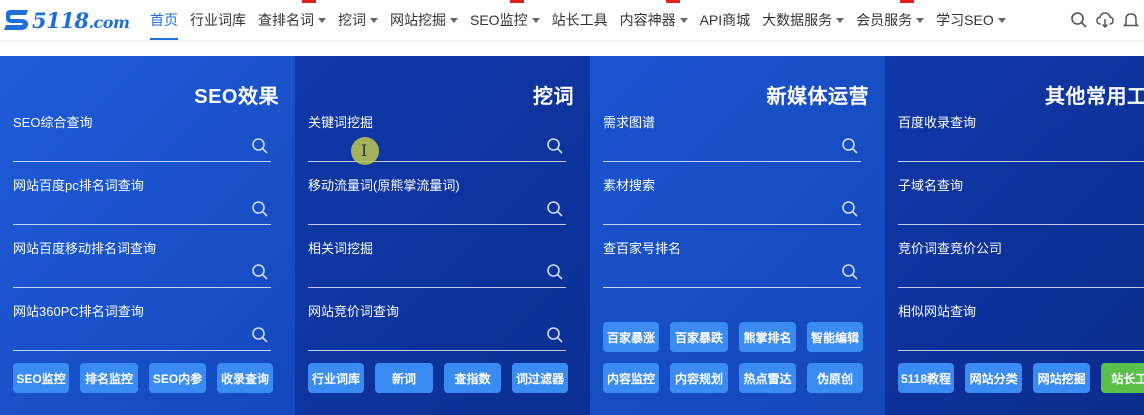  What do you see at coordinates (336, 378) in the screenshot?
I see `industry-lexicon-button: 行业词库` at bounding box center [336, 378].